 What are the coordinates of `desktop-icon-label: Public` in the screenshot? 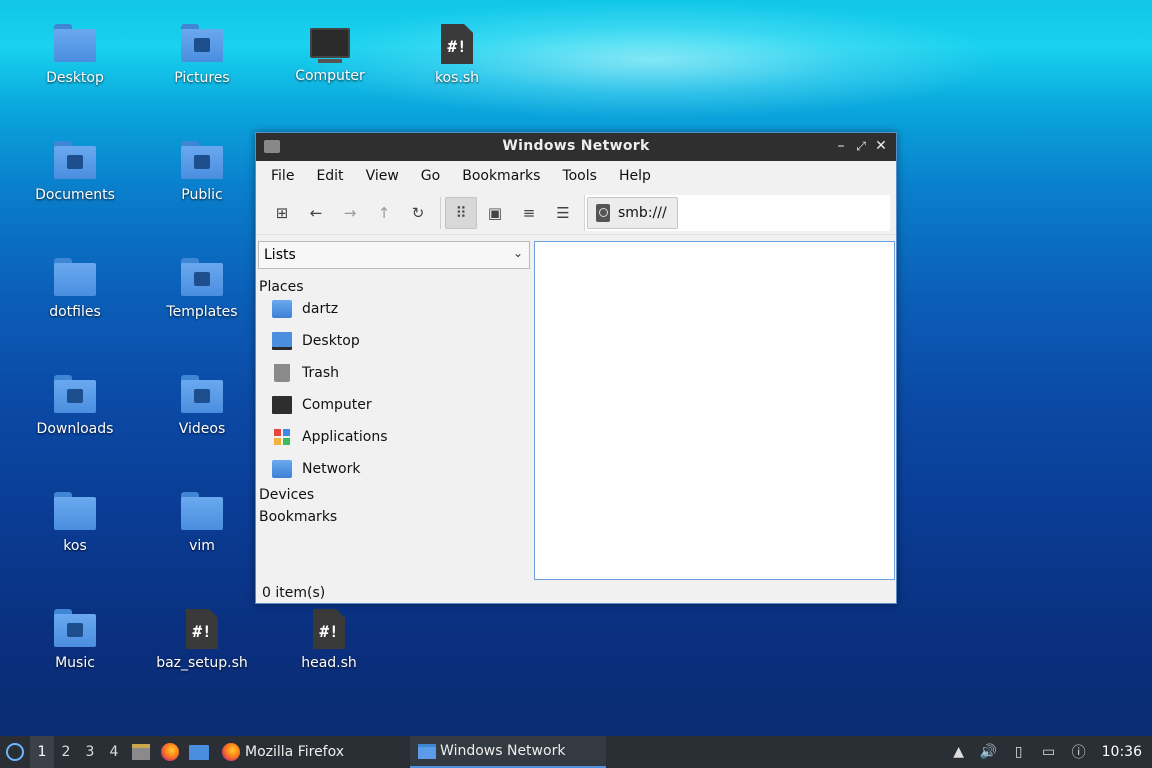 It's located at (202, 195).